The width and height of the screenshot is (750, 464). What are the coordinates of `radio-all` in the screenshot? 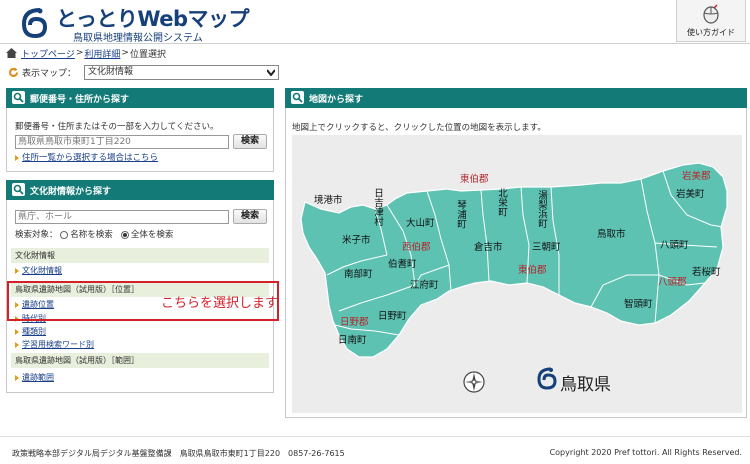 It's located at (124, 234).